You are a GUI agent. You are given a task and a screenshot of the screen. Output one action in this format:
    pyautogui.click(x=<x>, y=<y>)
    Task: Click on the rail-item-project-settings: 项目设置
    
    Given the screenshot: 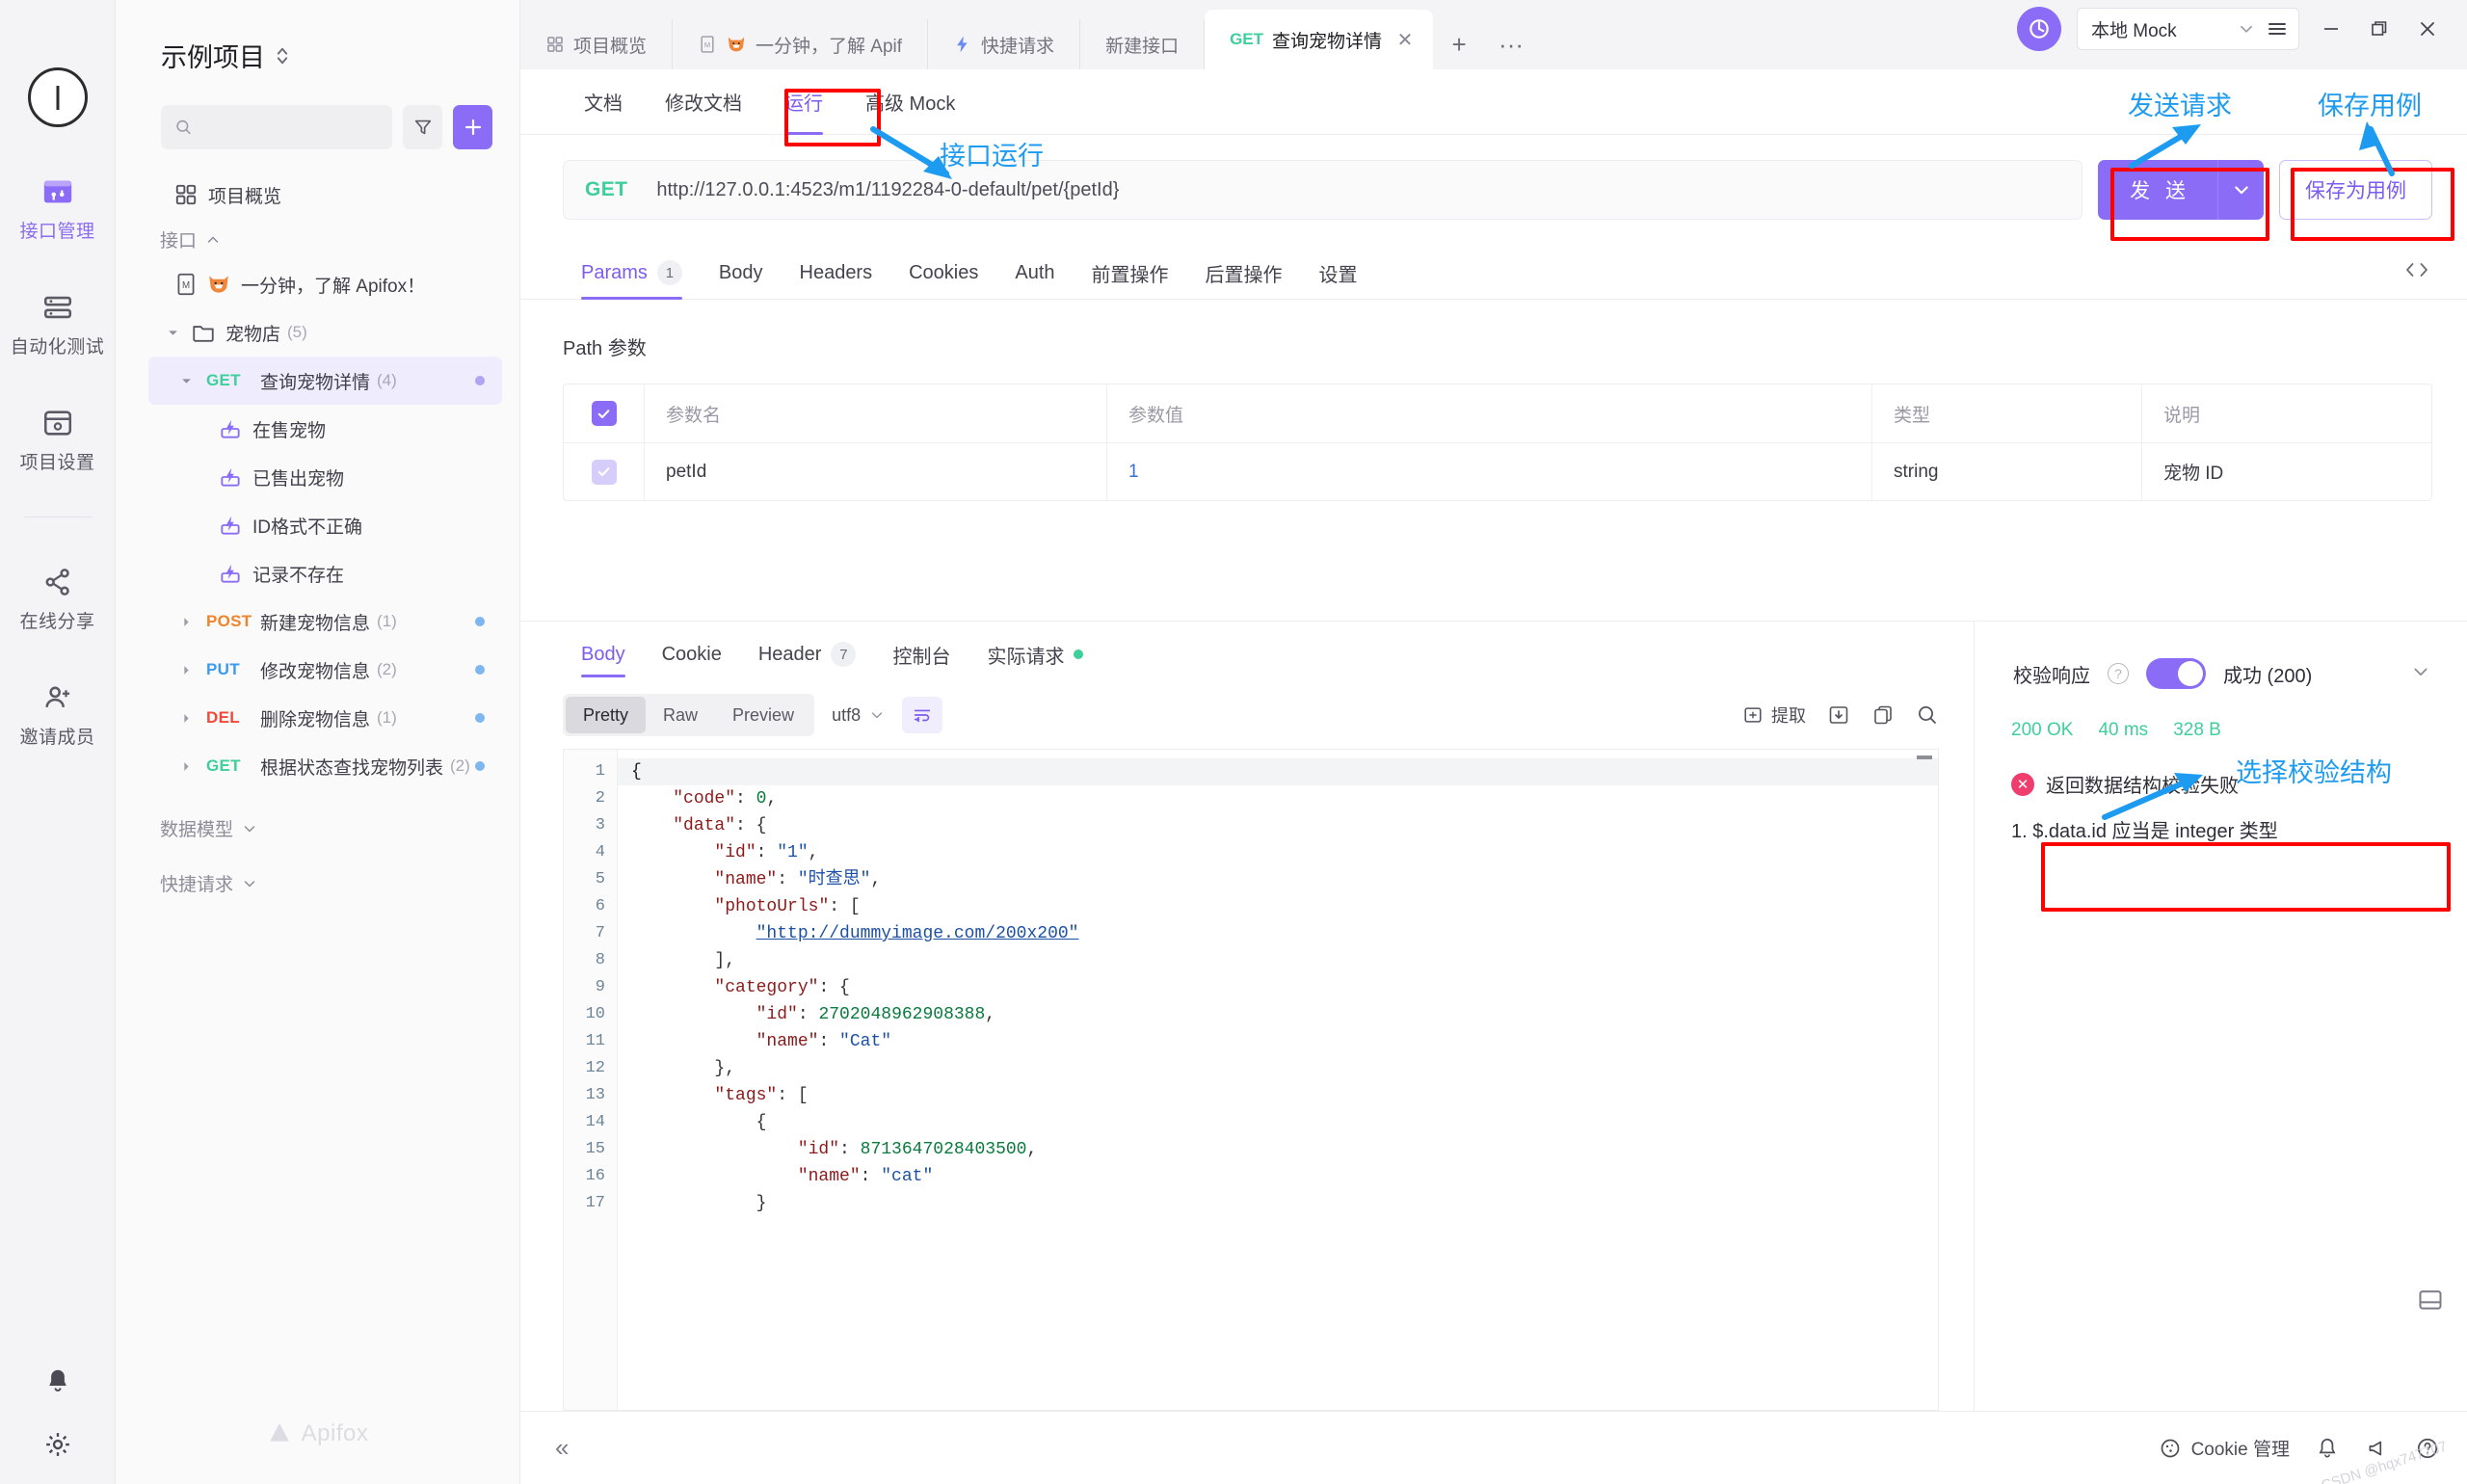 What is the action you would take?
    pyautogui.click(x=57, y=440)
    